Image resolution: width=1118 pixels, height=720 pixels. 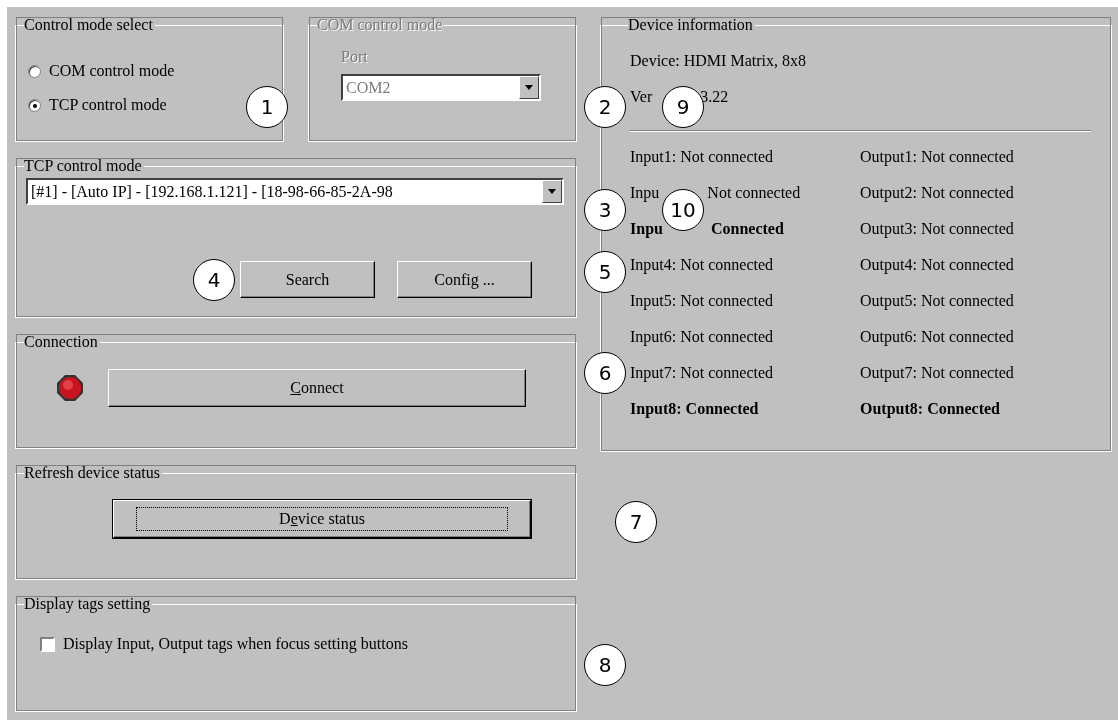 I want to click on group-title: Device information, so click(x=691, y=25).